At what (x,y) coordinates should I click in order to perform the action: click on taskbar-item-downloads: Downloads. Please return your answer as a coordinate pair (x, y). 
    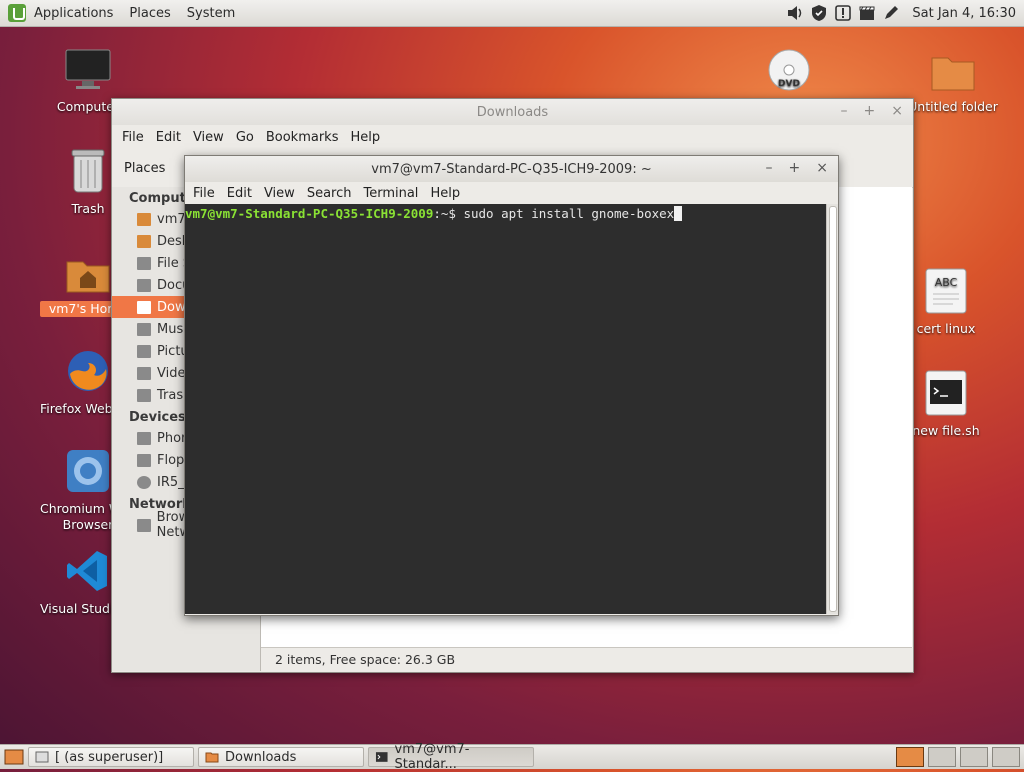
    Looking at the image, I should click on (281, 757).